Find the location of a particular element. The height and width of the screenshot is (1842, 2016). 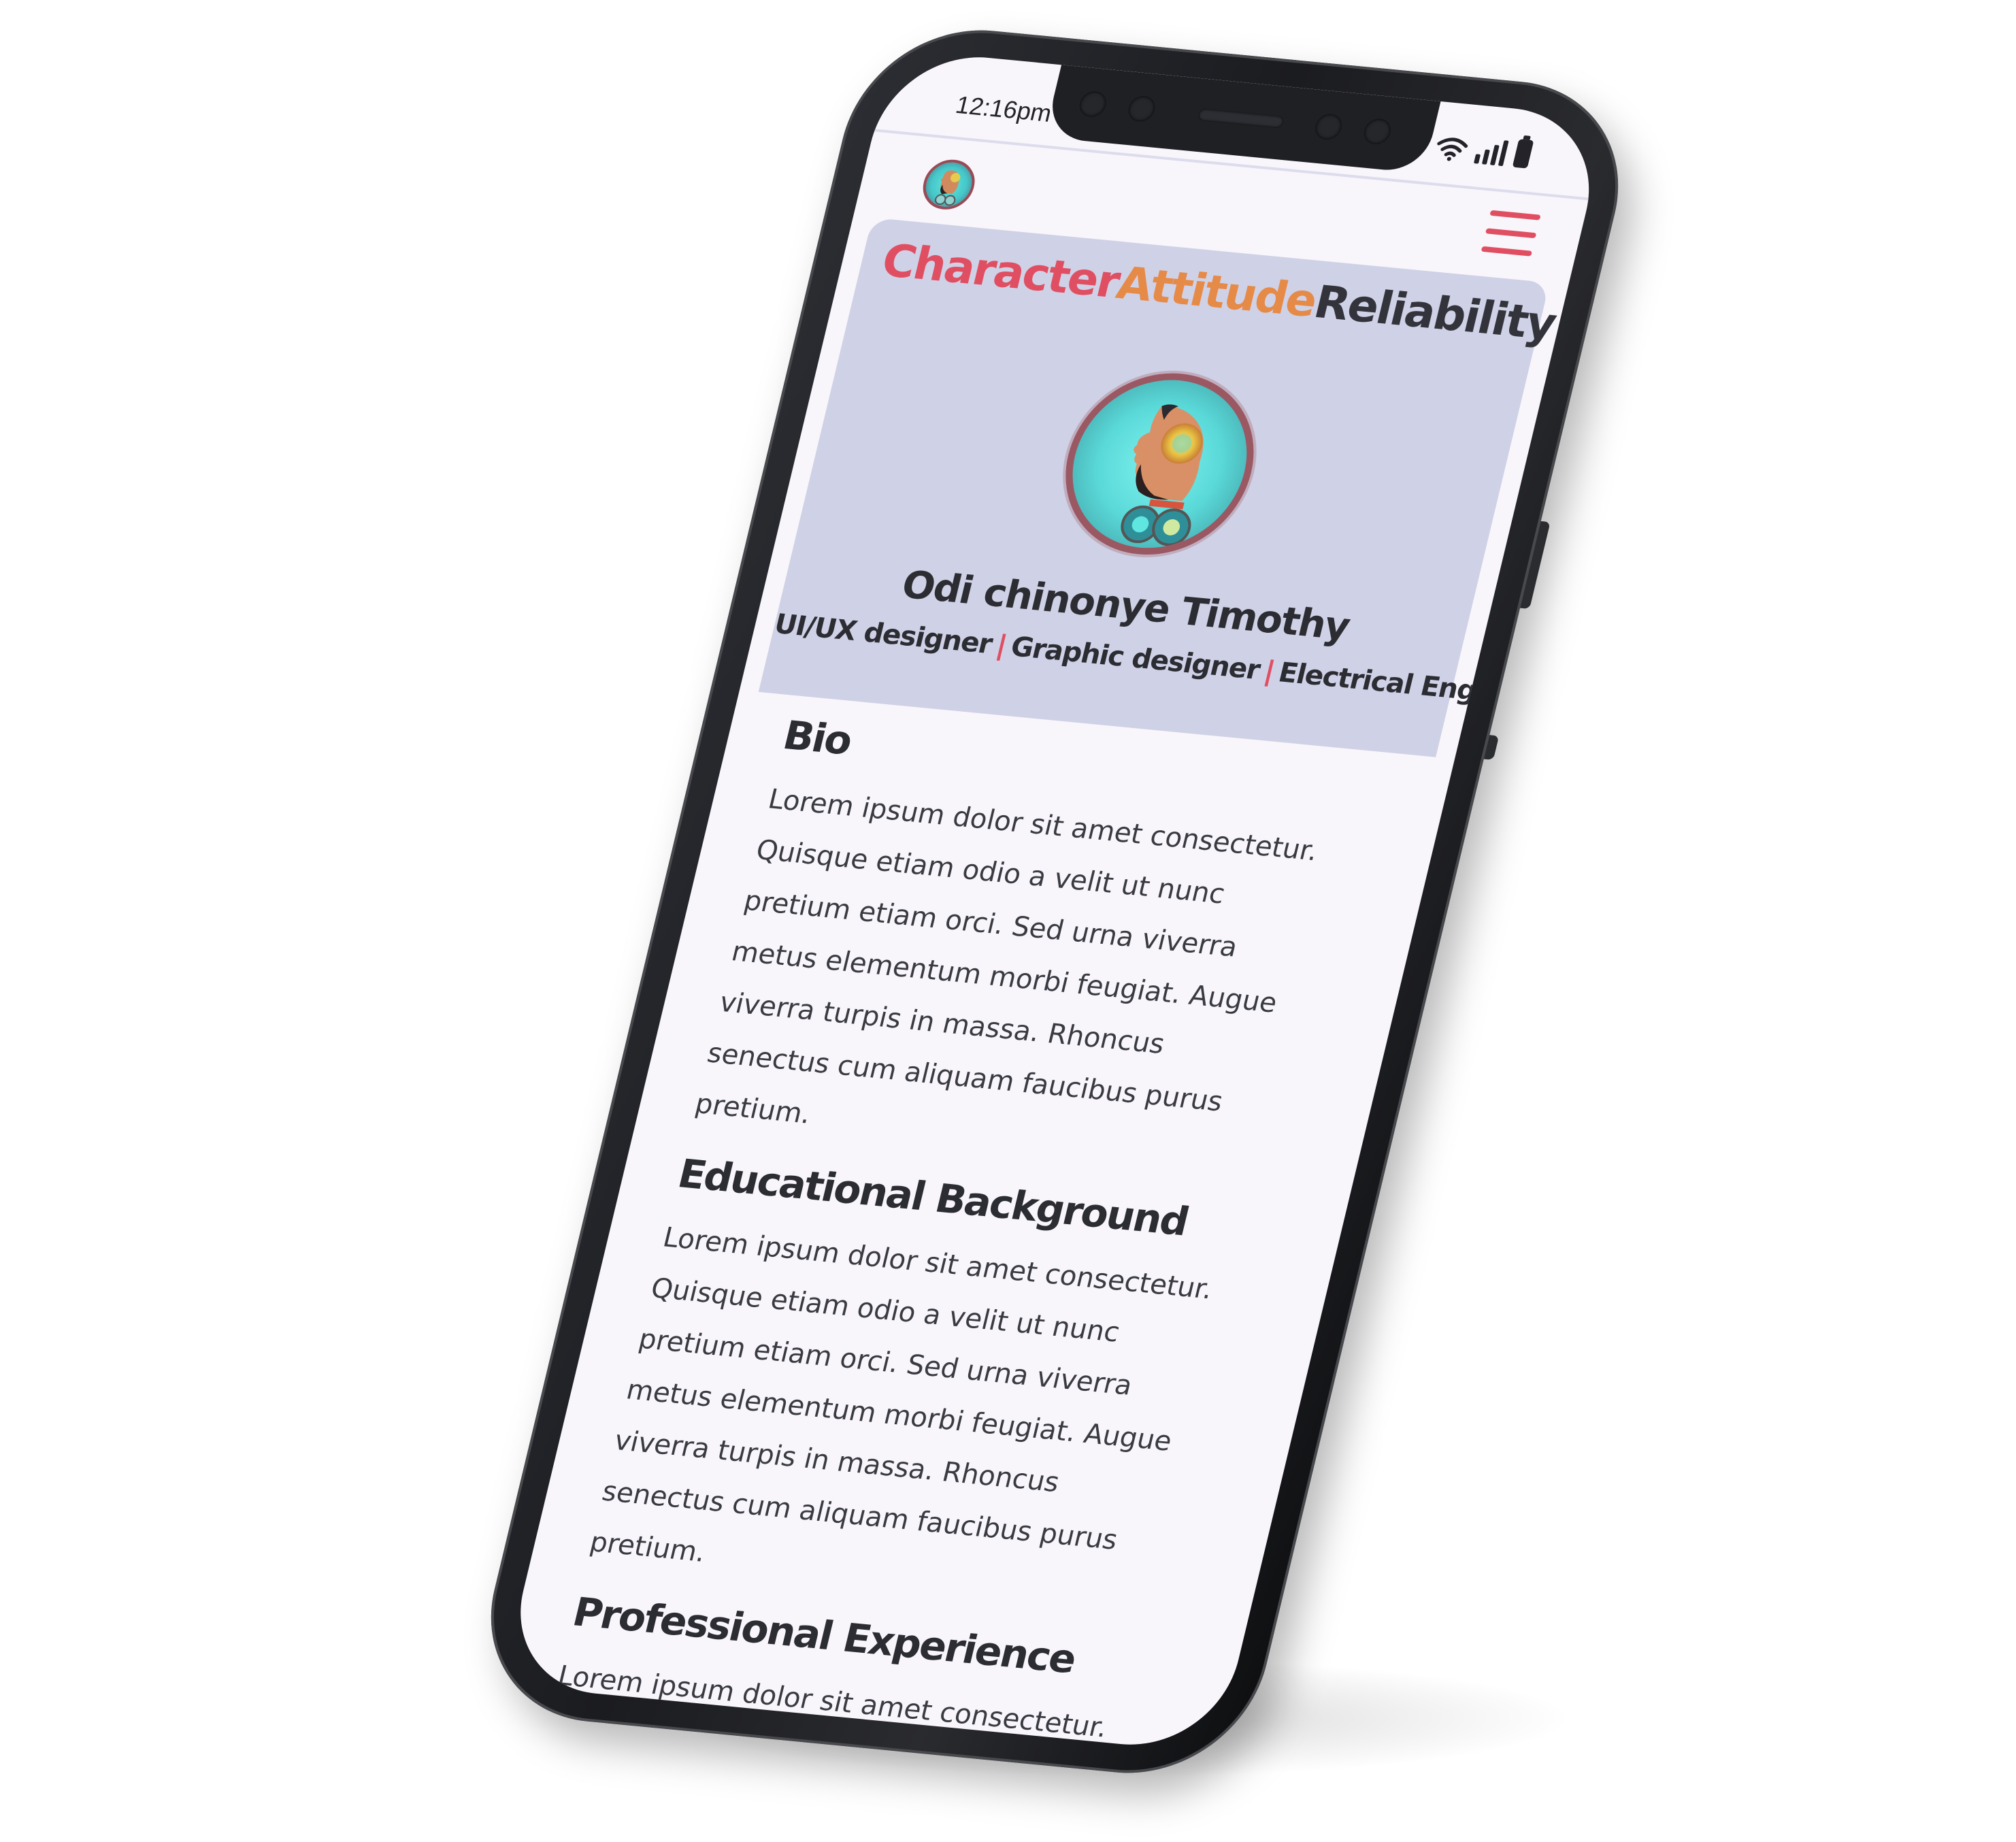

front-camera is located at coordinates (1328, 126).